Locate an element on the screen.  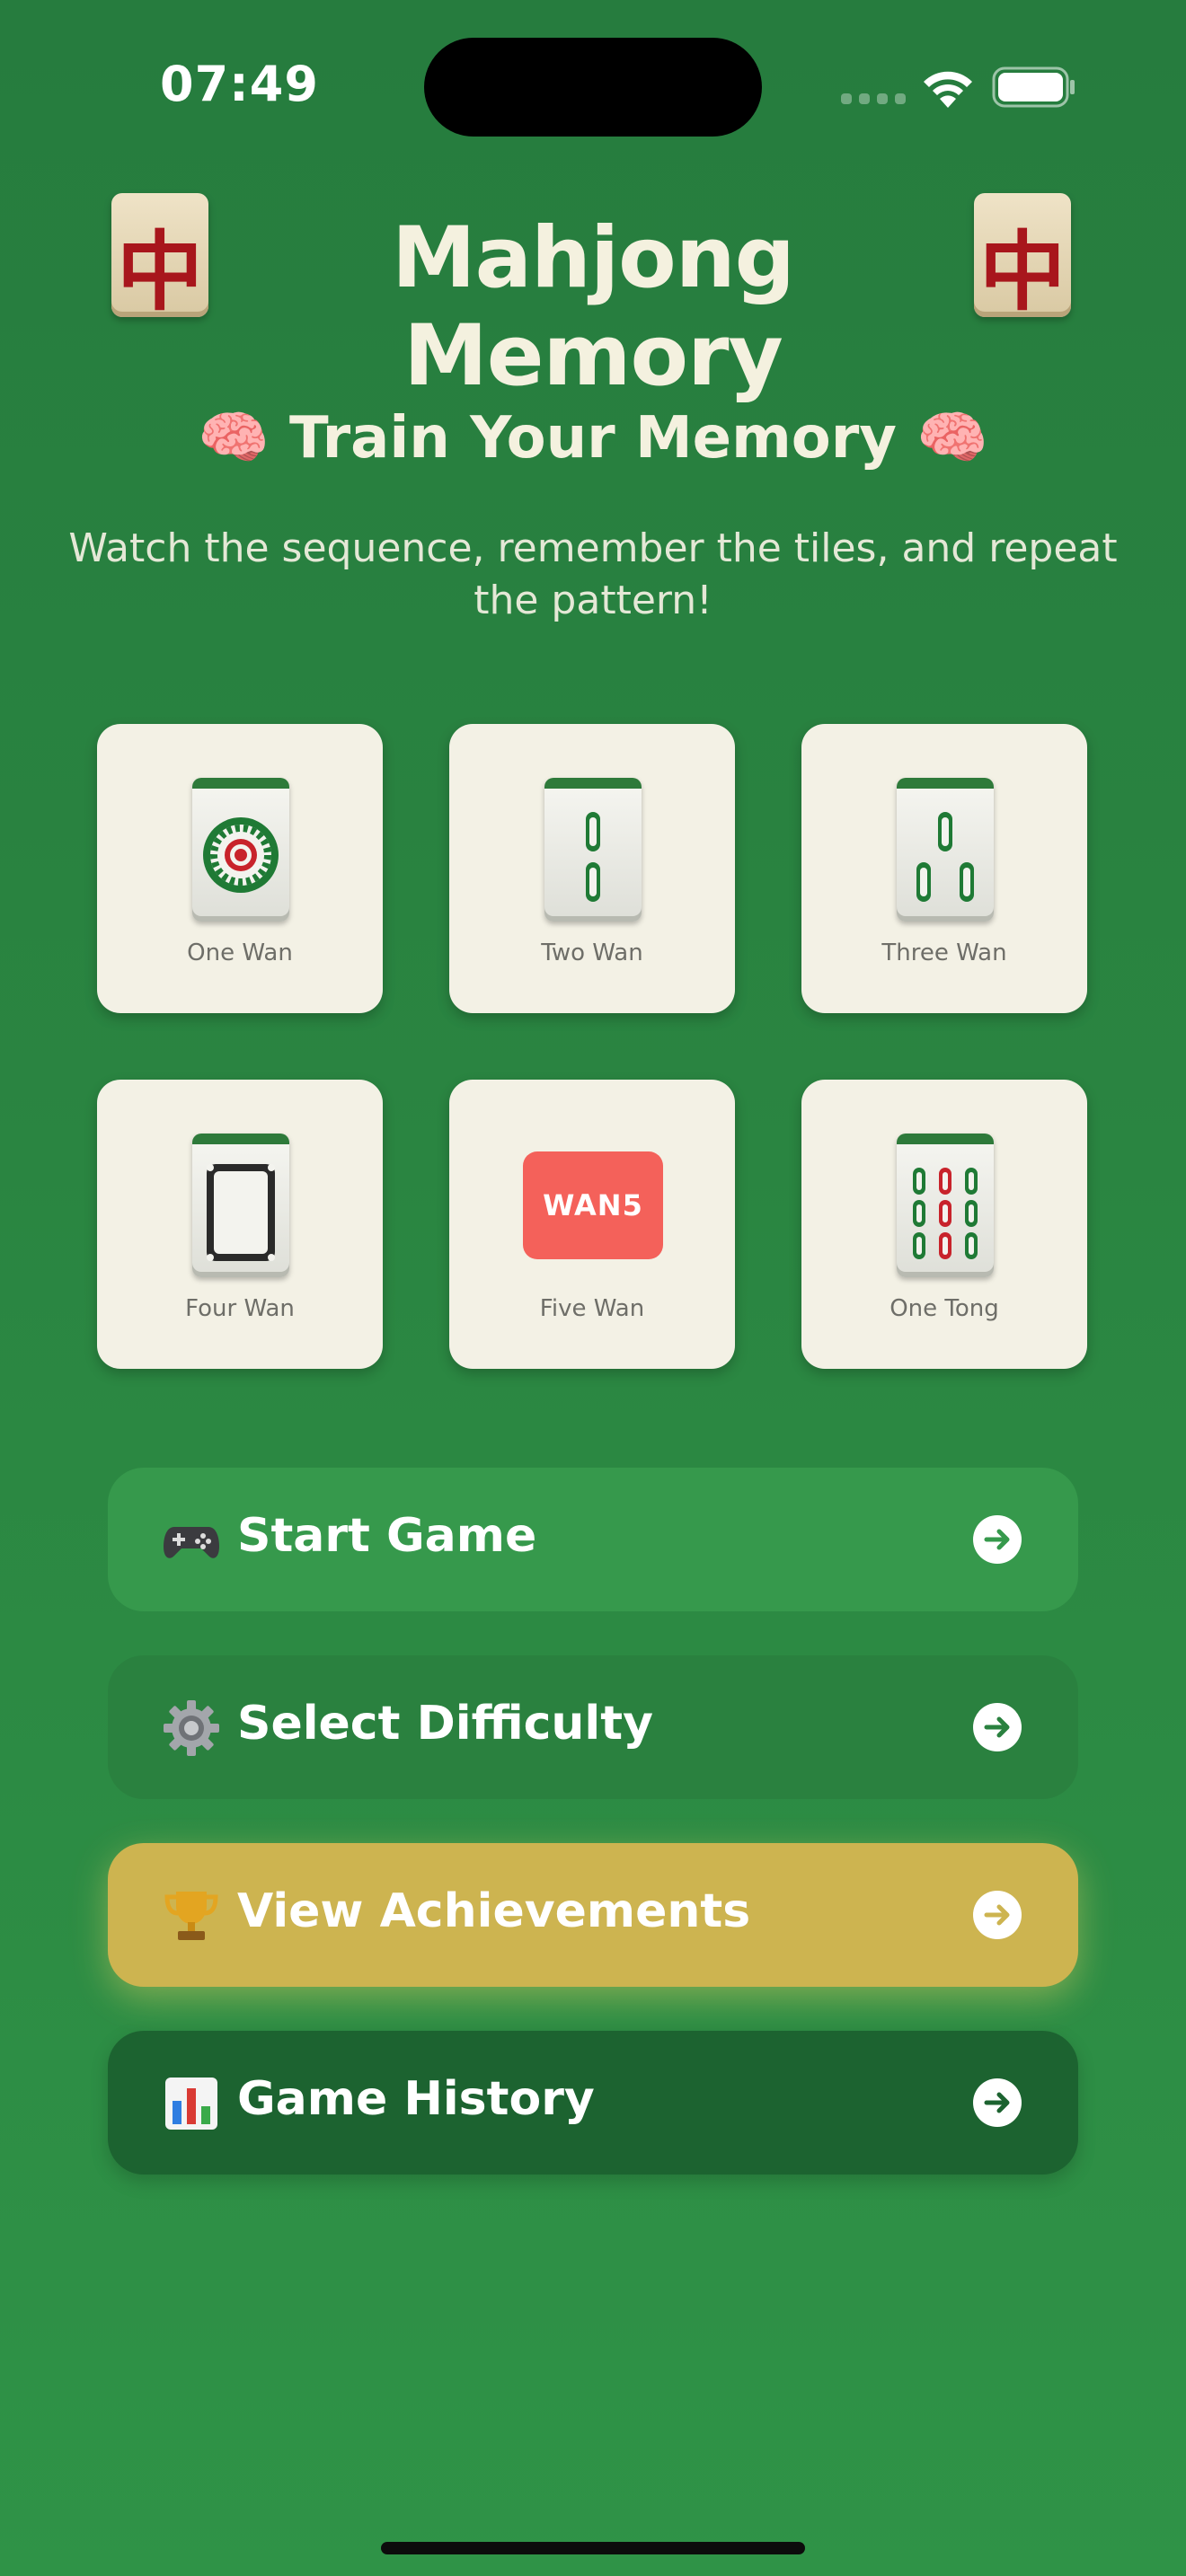
tile-card-four-wan: Four Wan is located at coordinates (240, 1224).